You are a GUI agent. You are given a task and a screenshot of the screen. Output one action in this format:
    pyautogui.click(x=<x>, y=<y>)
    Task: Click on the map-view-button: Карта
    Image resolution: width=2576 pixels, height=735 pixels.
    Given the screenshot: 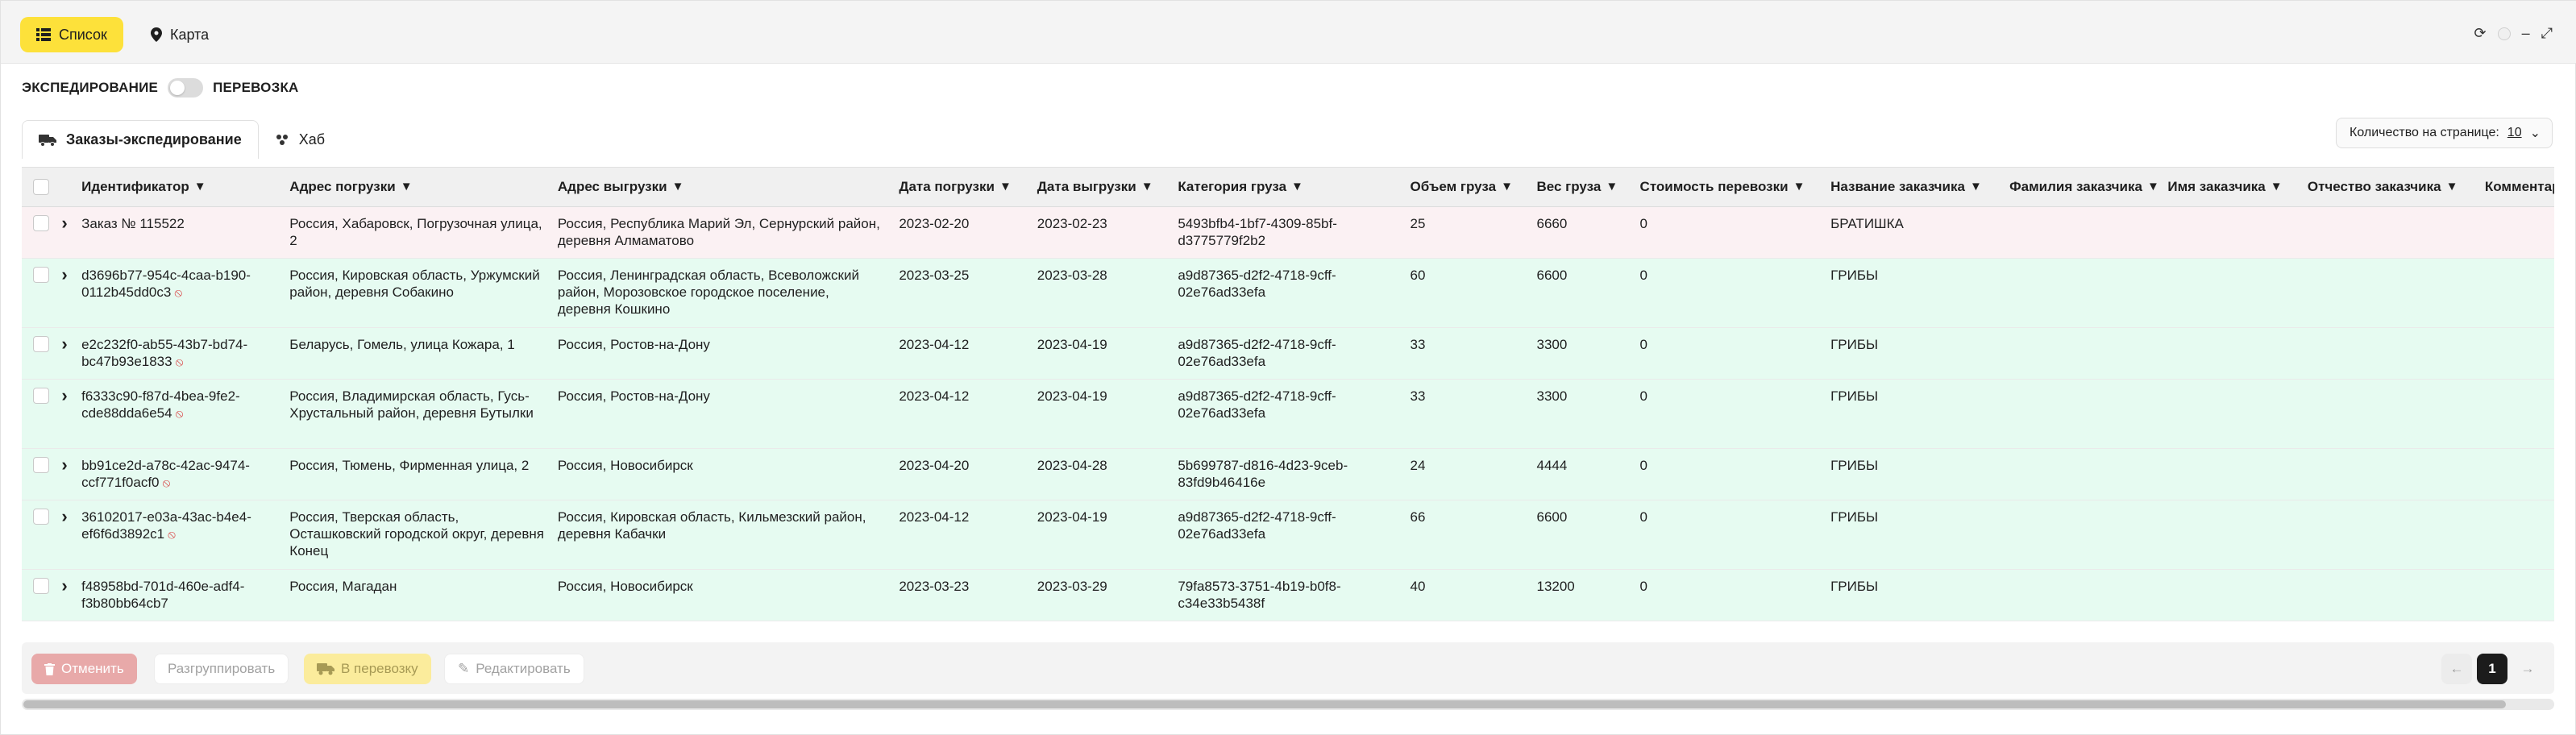 What is the action you would take?
    pyautogui.click(x=180, y=34)
    